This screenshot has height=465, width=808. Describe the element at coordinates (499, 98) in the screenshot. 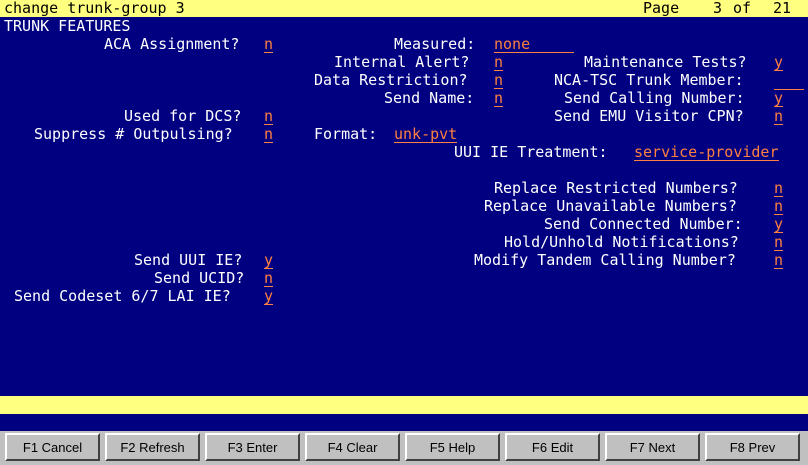

I see `send-name-field: n` at that location.